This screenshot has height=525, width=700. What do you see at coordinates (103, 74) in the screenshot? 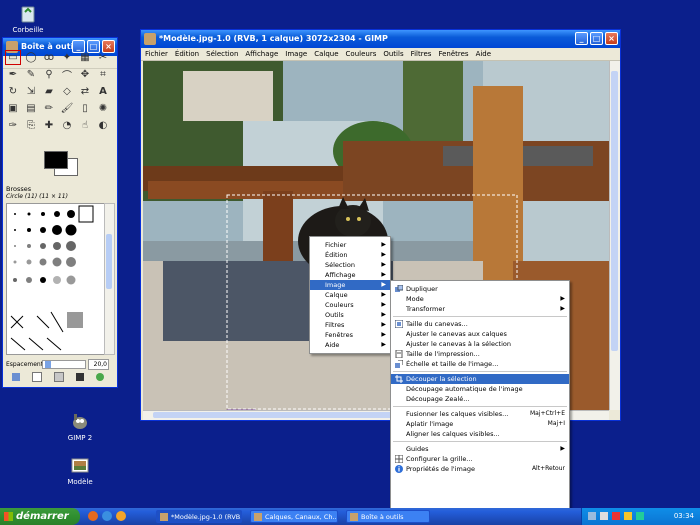
I see `crop-tool-icon: ⌗` at bounding box center [103, 74].